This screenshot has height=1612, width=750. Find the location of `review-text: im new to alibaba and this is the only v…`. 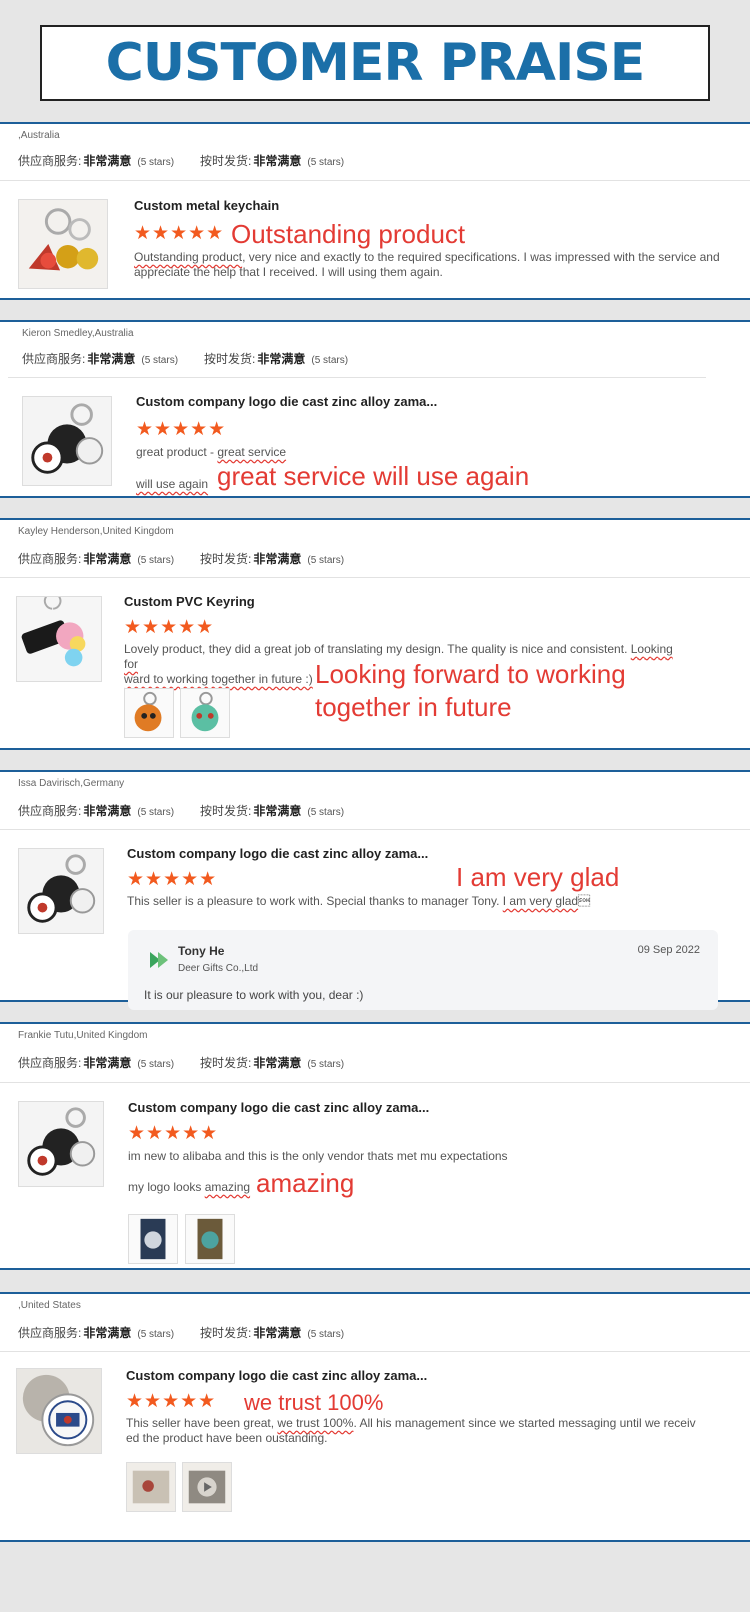

review-text: im new to alibaba and this is the only v… is located at coordinates (318, 1156).